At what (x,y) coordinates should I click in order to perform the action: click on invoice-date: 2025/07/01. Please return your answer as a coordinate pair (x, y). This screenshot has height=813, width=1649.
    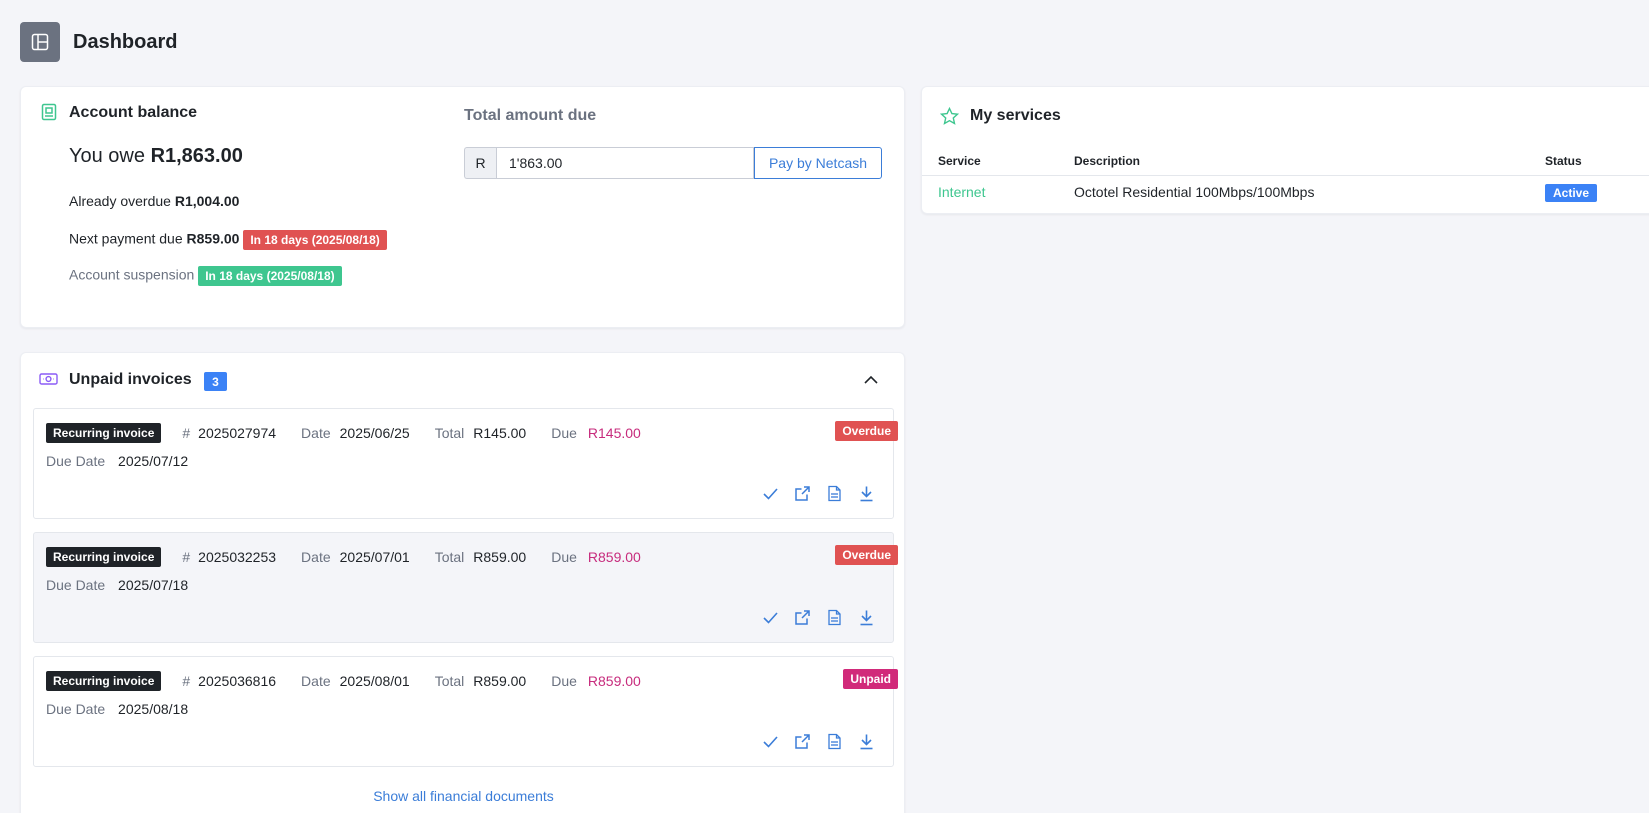
    Looking at the image, I should click on (374, 557).